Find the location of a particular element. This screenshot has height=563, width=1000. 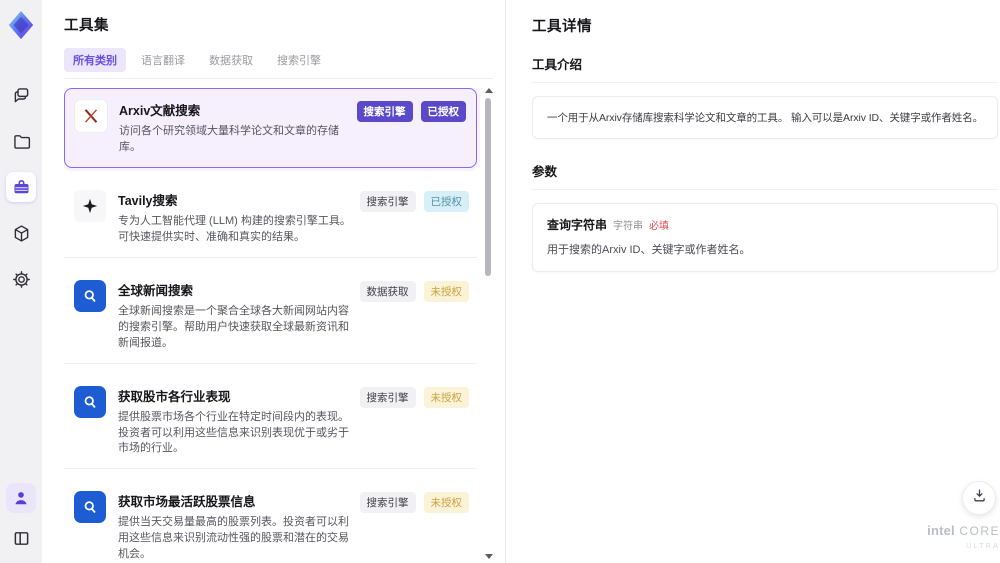

tab-search-engine: 搜索引擎 is located at coordinates (299, 60).